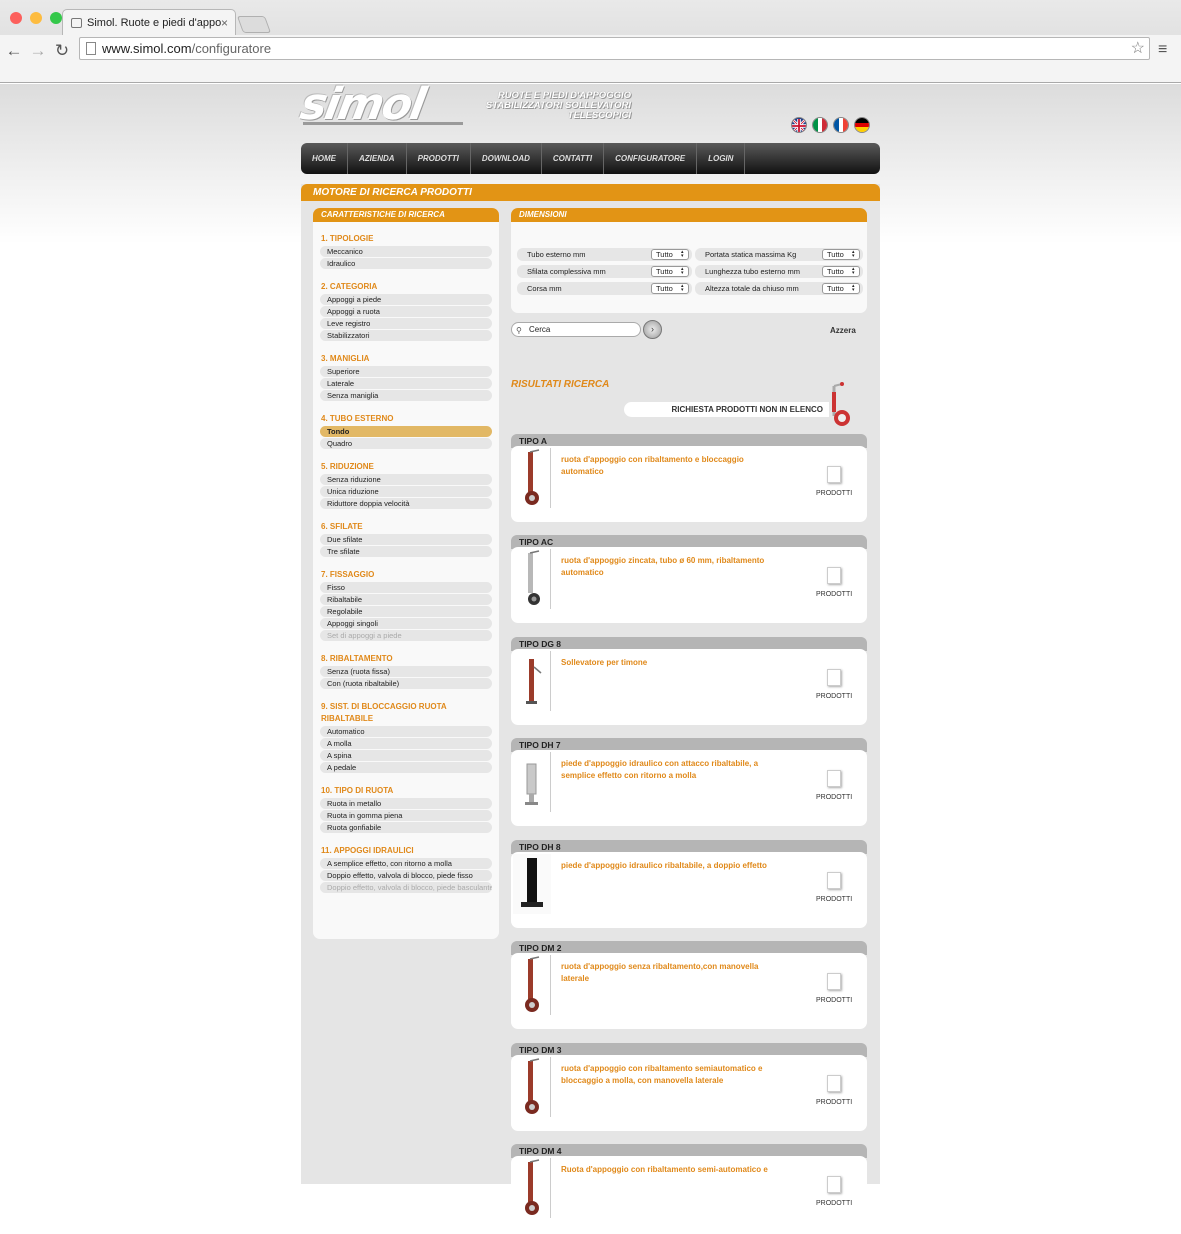  Describe the element at coordinates (840, 406) in the screenshot. I see `wheel-jack-icon` at that location.